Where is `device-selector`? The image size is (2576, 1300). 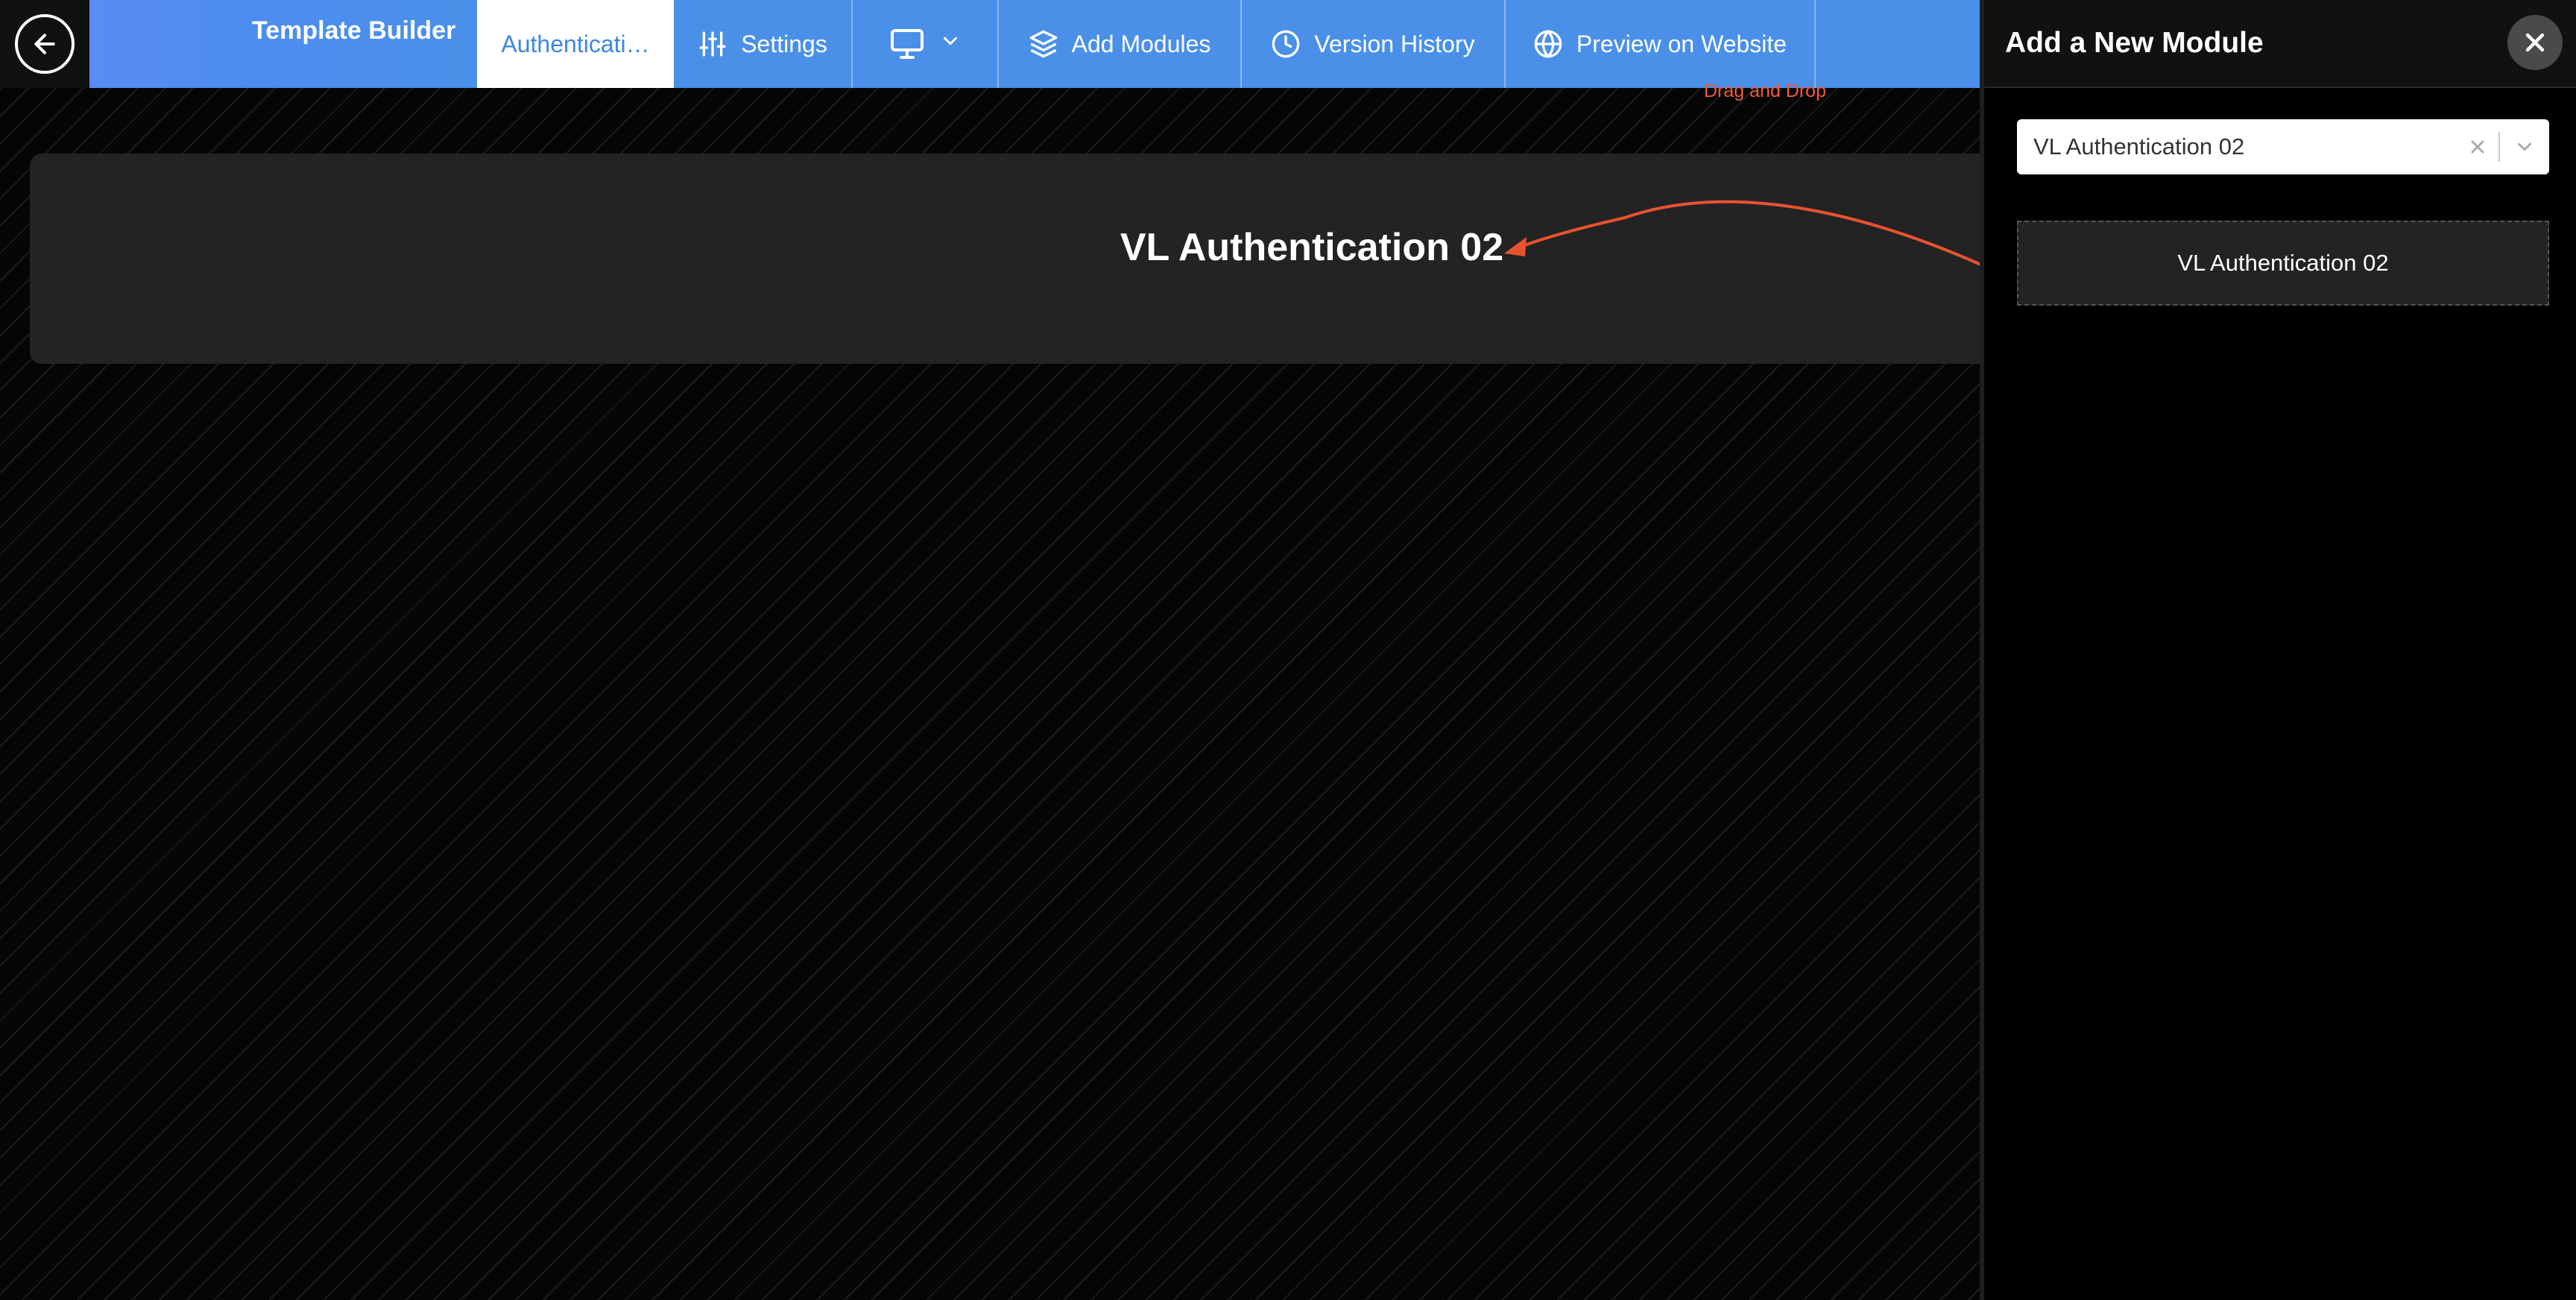 device-selector is located at coordinates (926, 44).